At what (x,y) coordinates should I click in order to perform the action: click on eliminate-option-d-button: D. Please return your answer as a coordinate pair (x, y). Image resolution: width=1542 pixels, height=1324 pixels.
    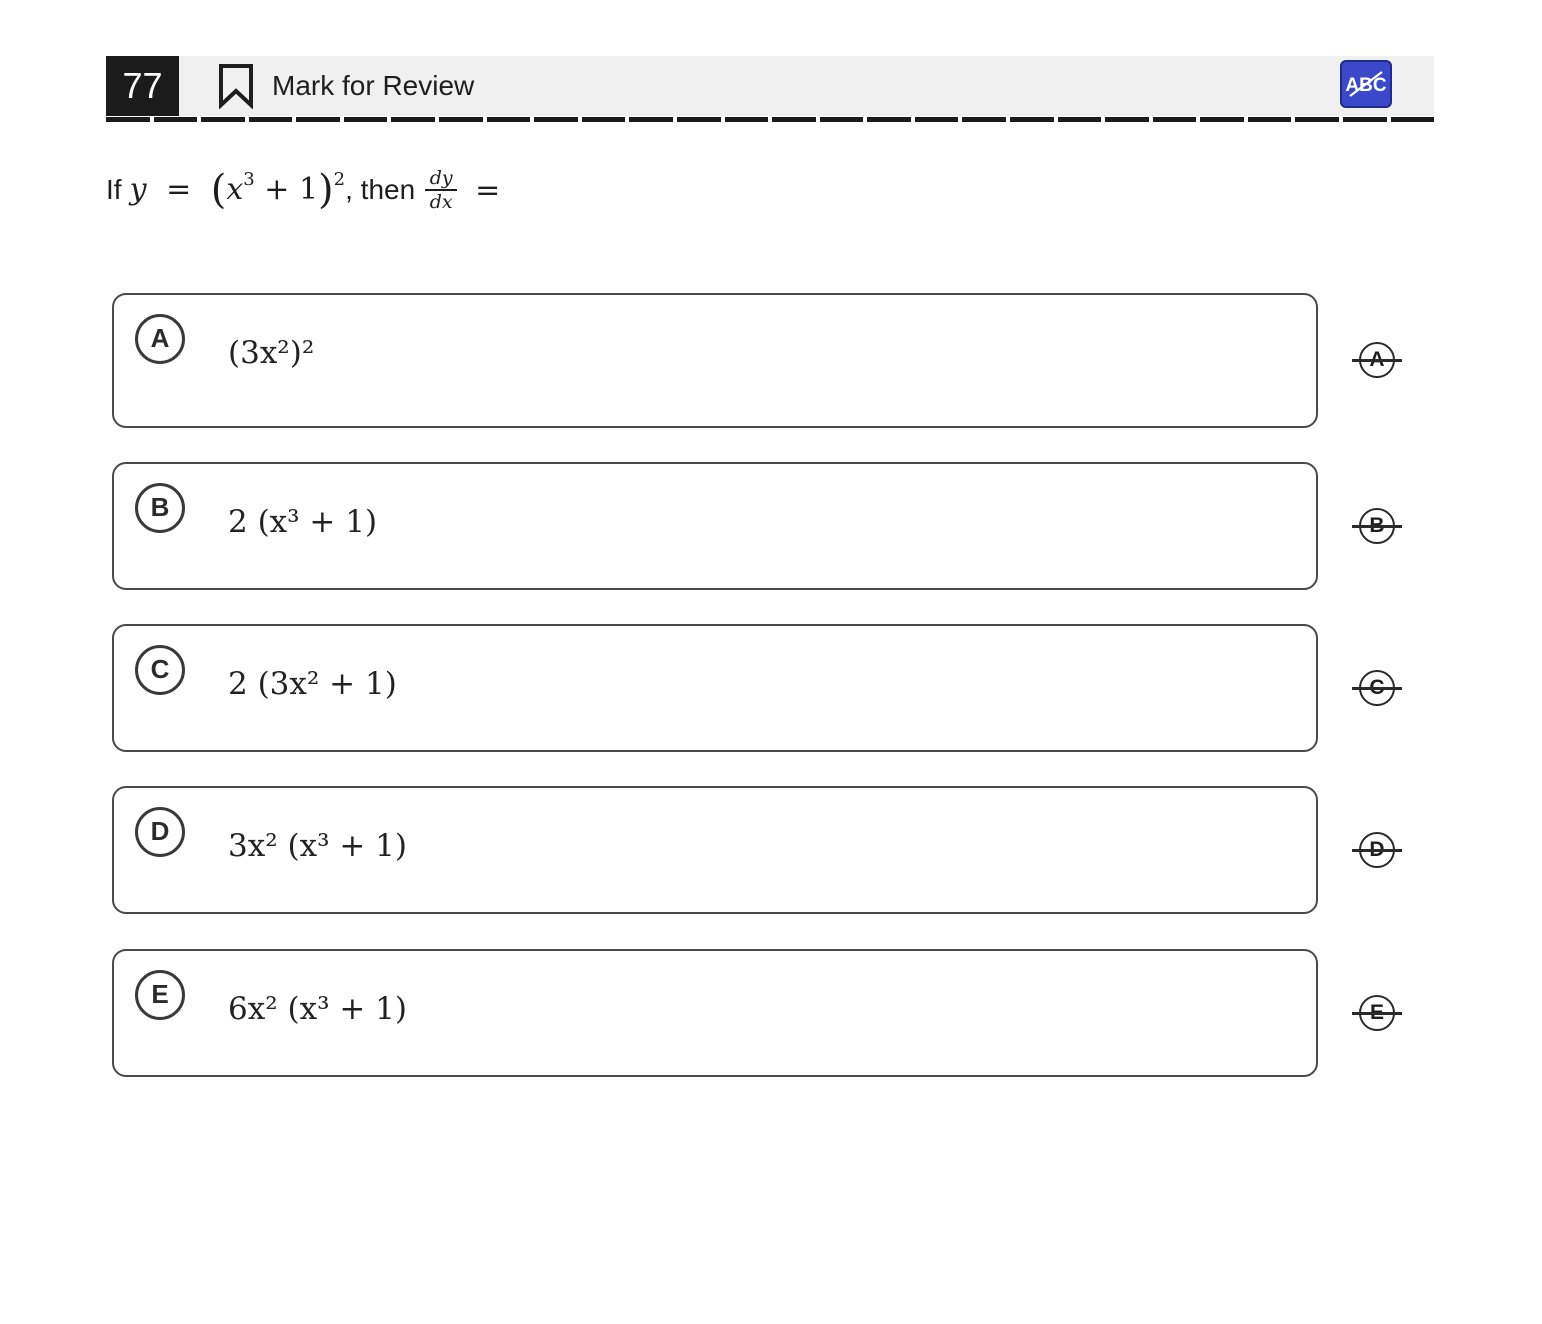
    Looking at the image, I should click on (1377, 850).